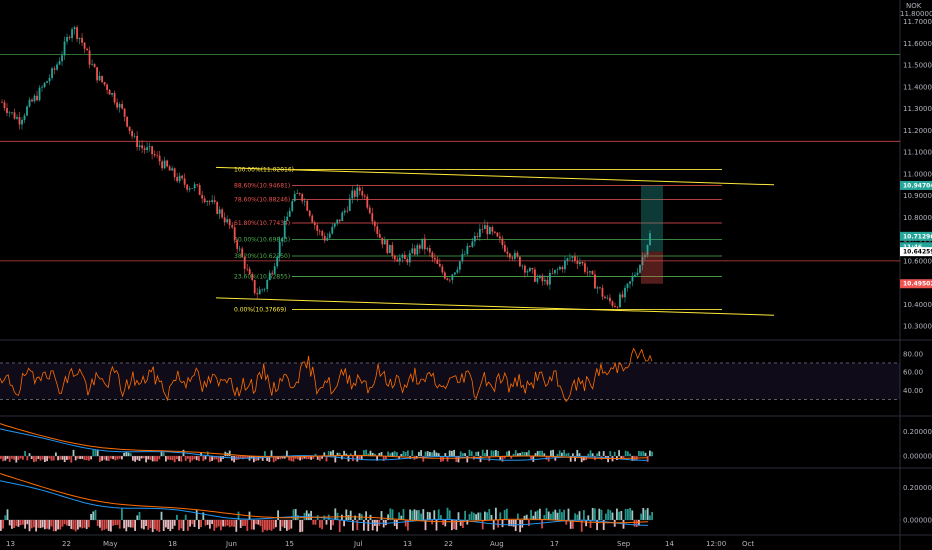 Image resolution: width=932 pixels, height=550 pixels. Describe the element at coordinates (466, 443) in the screenshot. I see `oscillator-panel-1: 0.20000 0.00000` at that location.